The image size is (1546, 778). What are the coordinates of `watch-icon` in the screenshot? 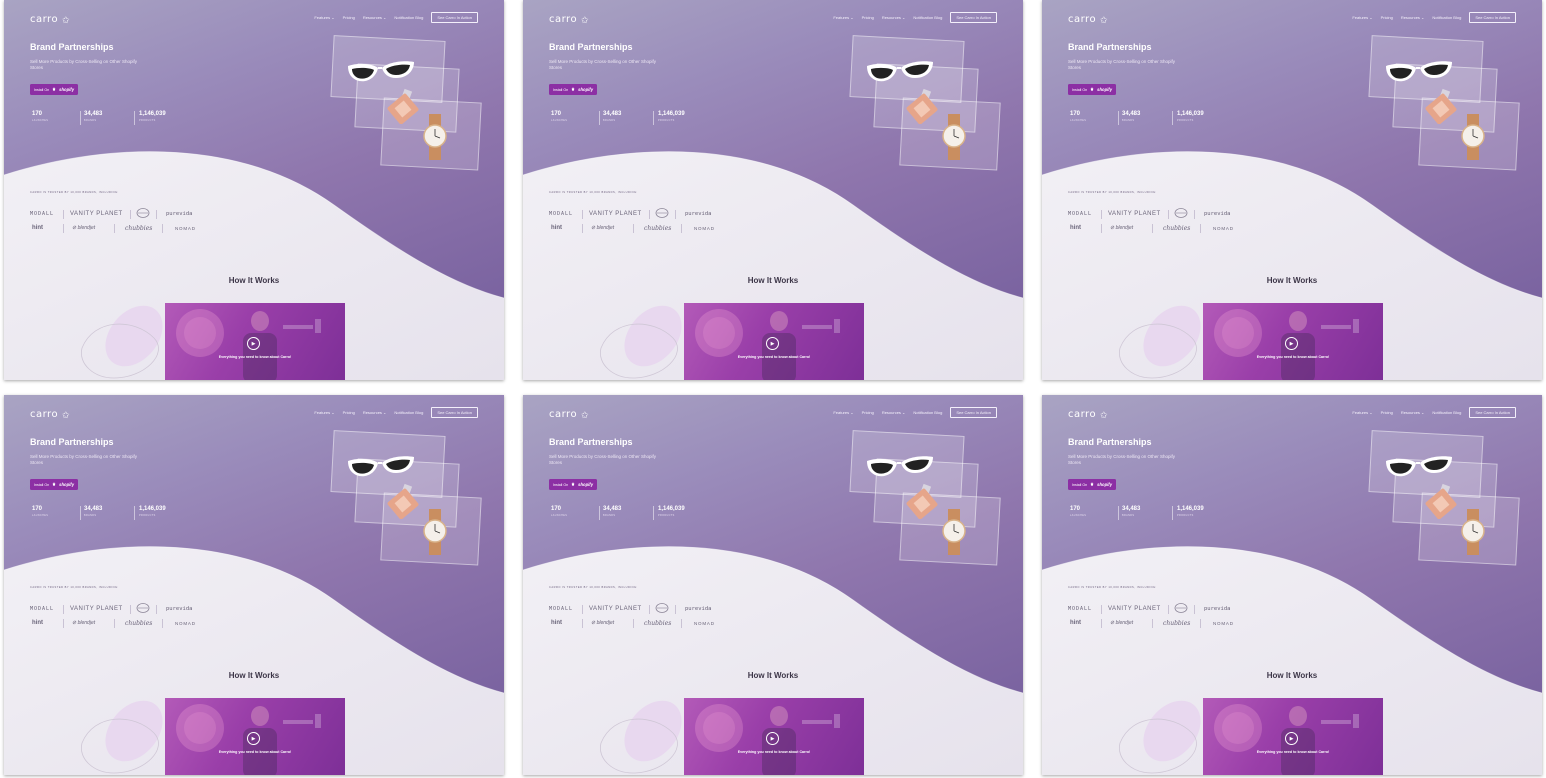 It's located at (954, 137).